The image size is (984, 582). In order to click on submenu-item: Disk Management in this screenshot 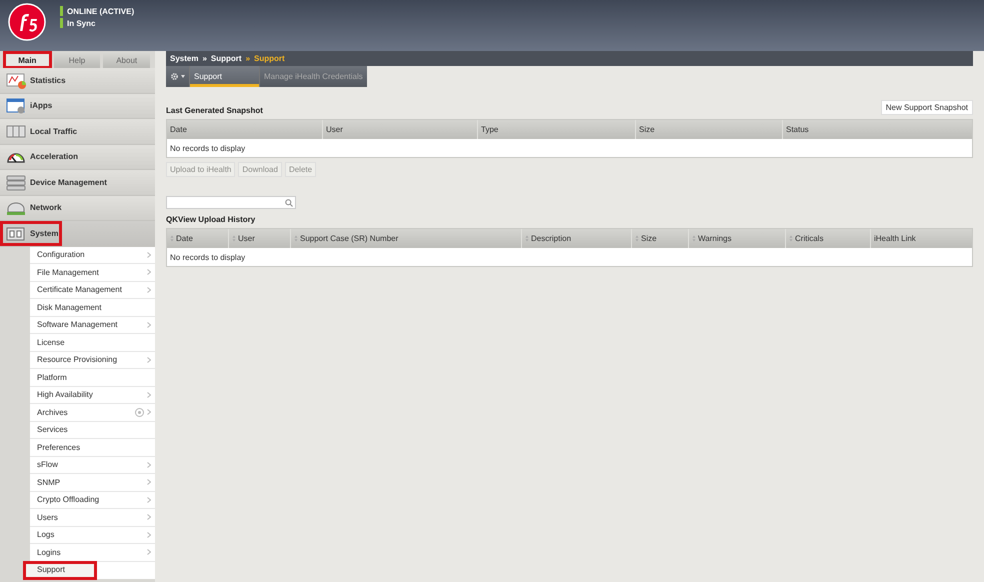, I will do `click(92, 307)`.